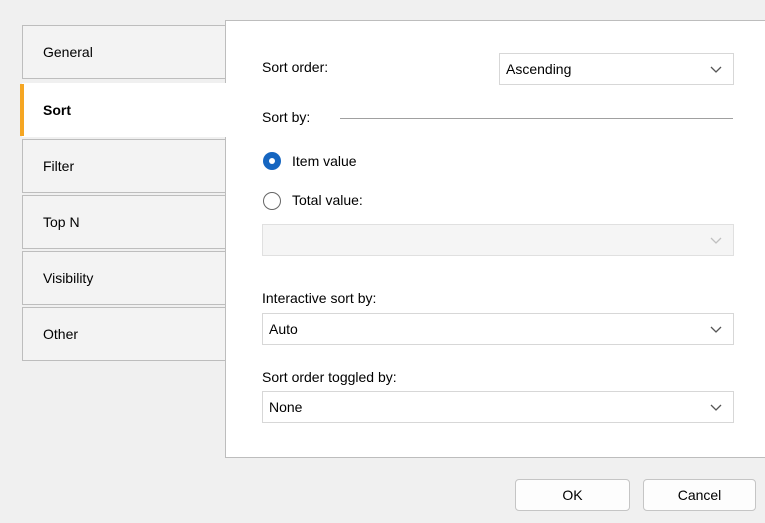 This screenshot has width=765, height=523. What do you see at coordinates (536, 118) in the screenshot?
I see `sort-by-separator` at bounding box center [536, 118].